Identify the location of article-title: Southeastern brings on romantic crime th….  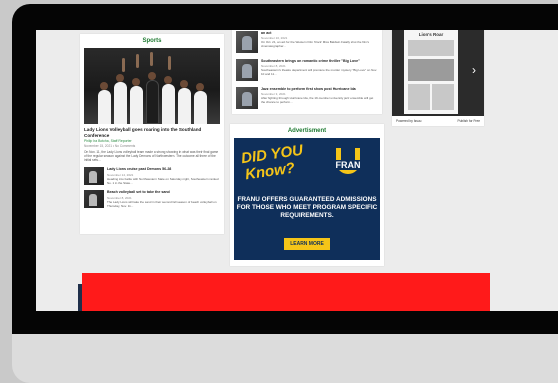
(319, 61).